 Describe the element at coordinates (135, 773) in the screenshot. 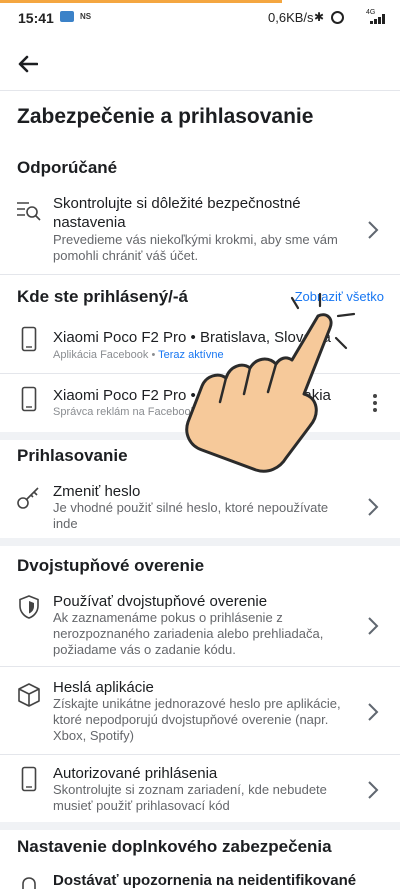

I see `authorized-logins-title: Autorizované prihlásenia` at that location.